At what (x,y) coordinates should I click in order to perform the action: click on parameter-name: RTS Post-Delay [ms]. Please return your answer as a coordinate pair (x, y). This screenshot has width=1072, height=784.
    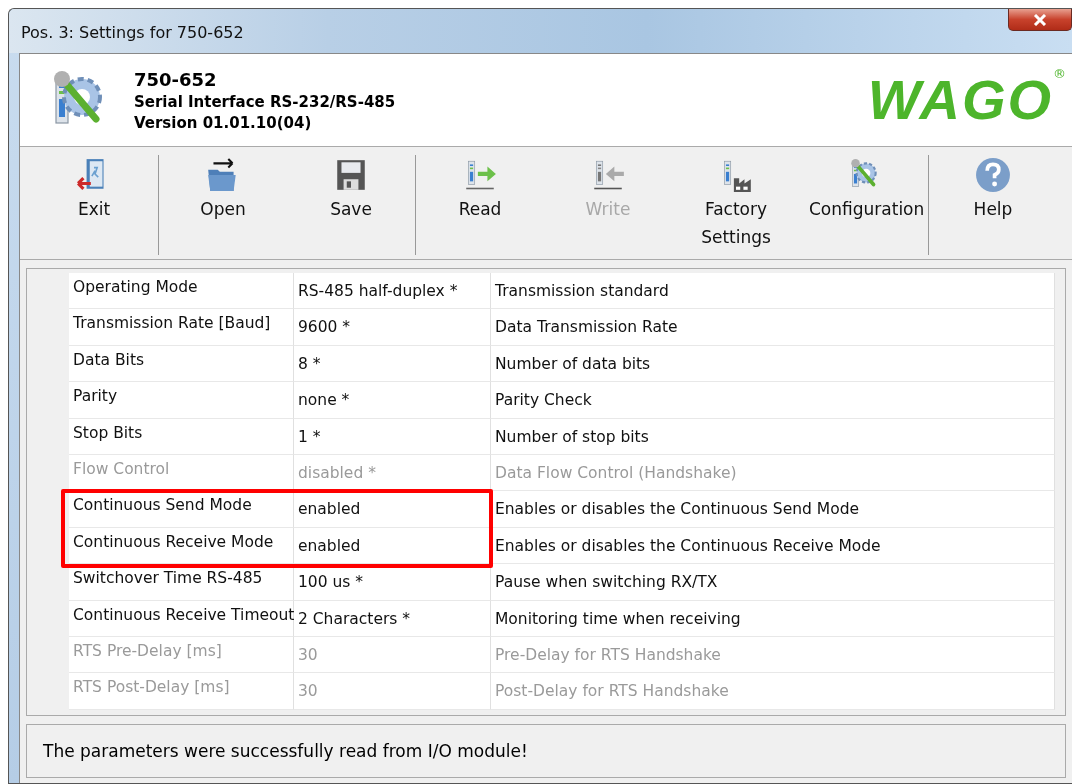
    Looking at the image, I should click on (181, 691).